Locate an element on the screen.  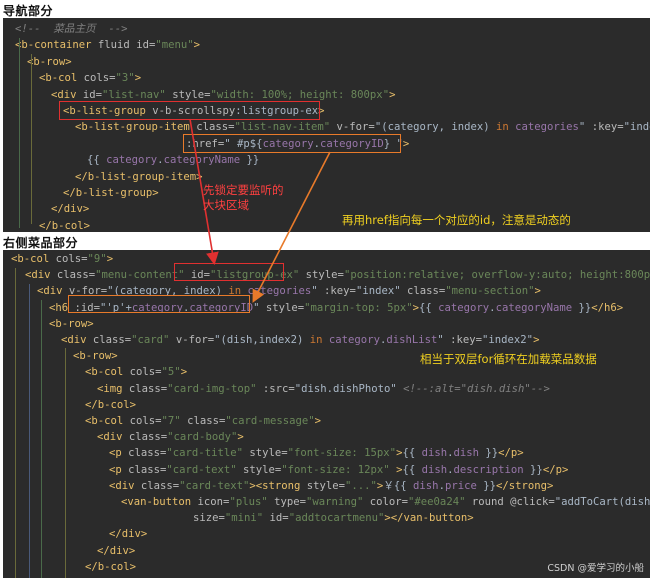
code-token: </p> is located at coordinates (555, 469).